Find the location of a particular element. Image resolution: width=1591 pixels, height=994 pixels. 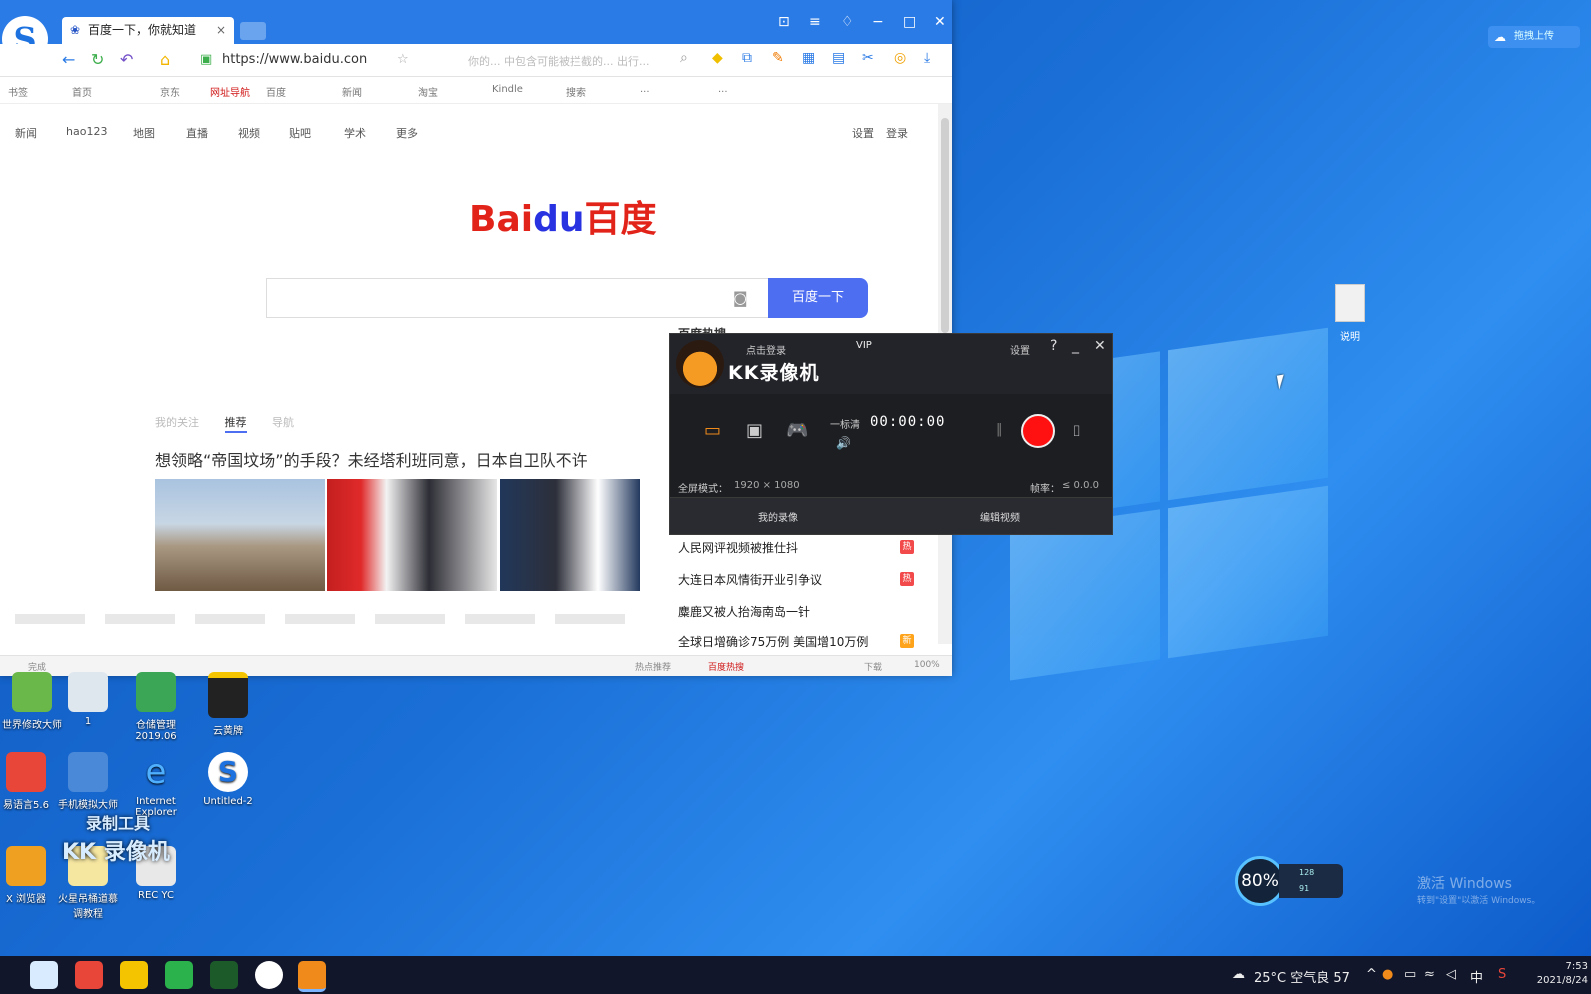

bookmark-item: Kindle is located at coordinates (507, 89).